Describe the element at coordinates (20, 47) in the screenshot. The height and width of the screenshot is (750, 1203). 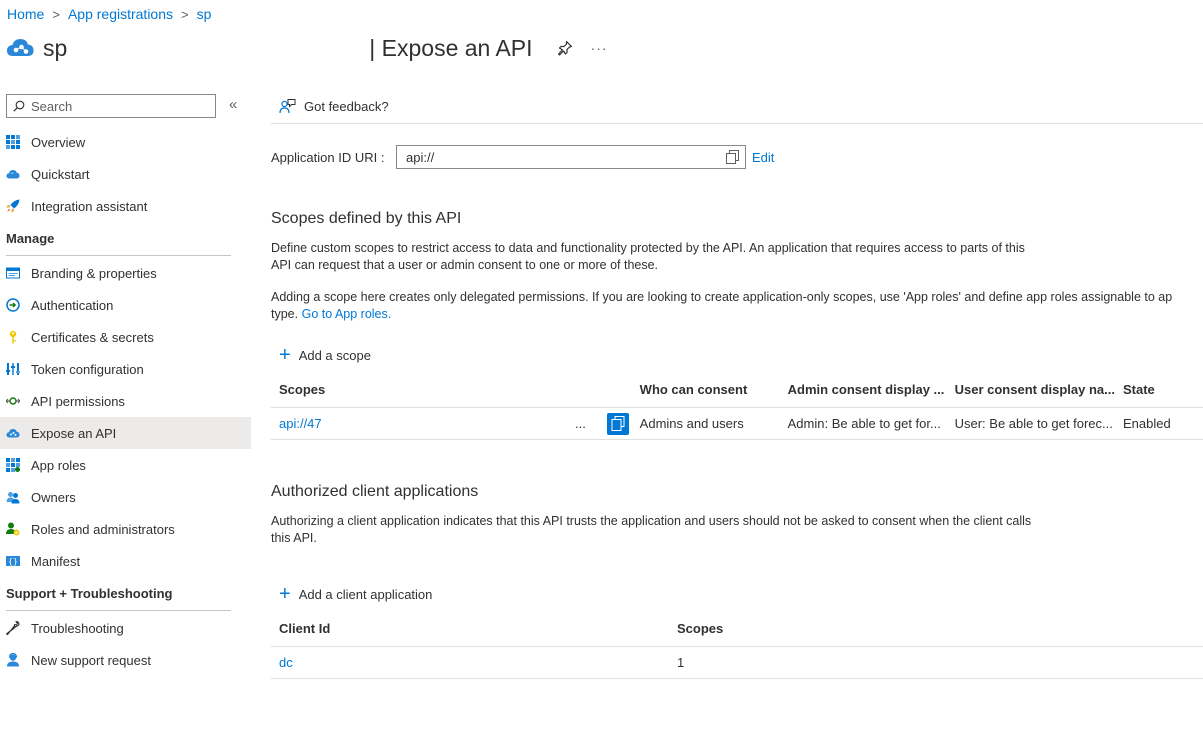
I see `app-registration-cloud-icon` at that location.